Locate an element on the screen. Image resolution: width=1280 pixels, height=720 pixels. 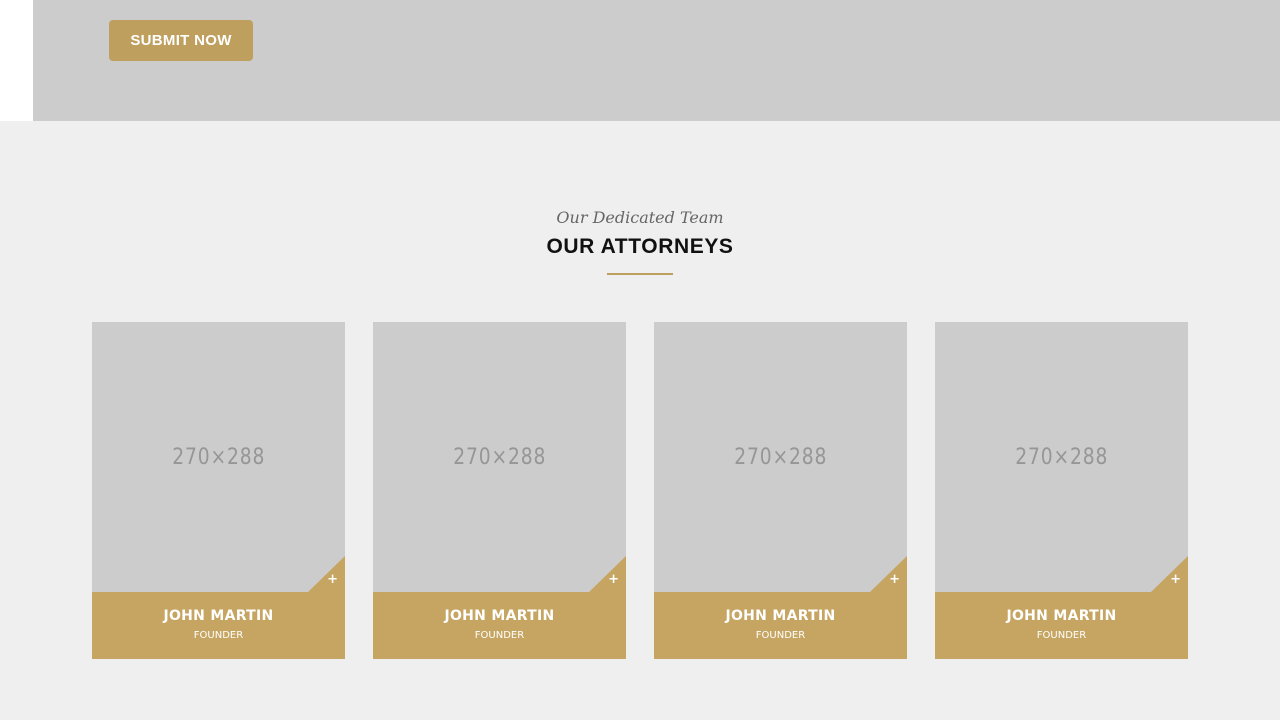
section-title: OUR ATTORNEYS is located at coordinates (640, 246).